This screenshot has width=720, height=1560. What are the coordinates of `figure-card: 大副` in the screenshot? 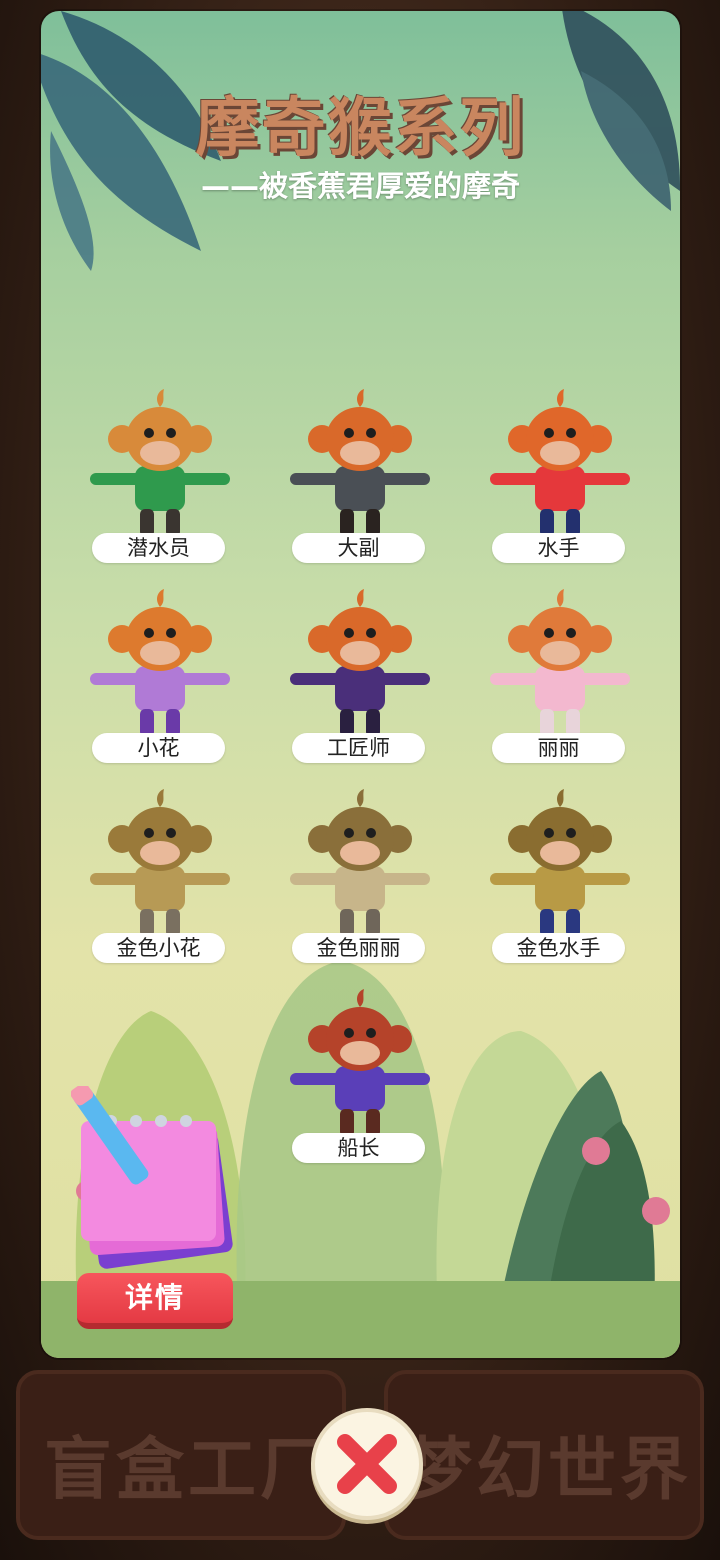 It's located at (360, 472).